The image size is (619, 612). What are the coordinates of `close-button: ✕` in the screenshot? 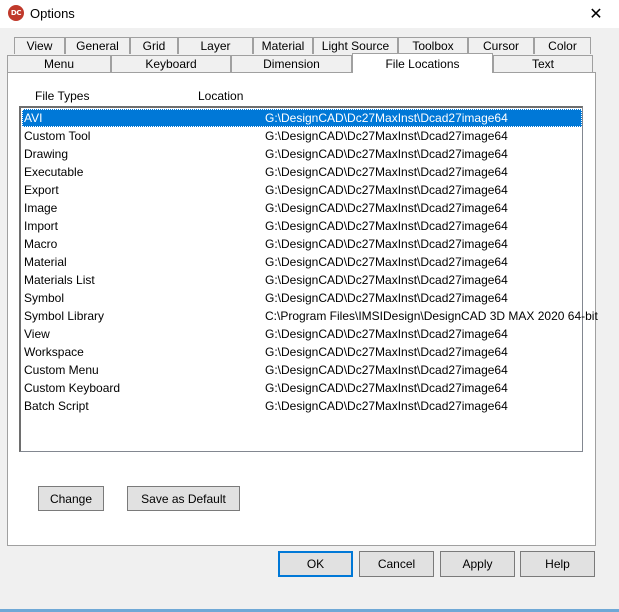 It's located at (596, 14).